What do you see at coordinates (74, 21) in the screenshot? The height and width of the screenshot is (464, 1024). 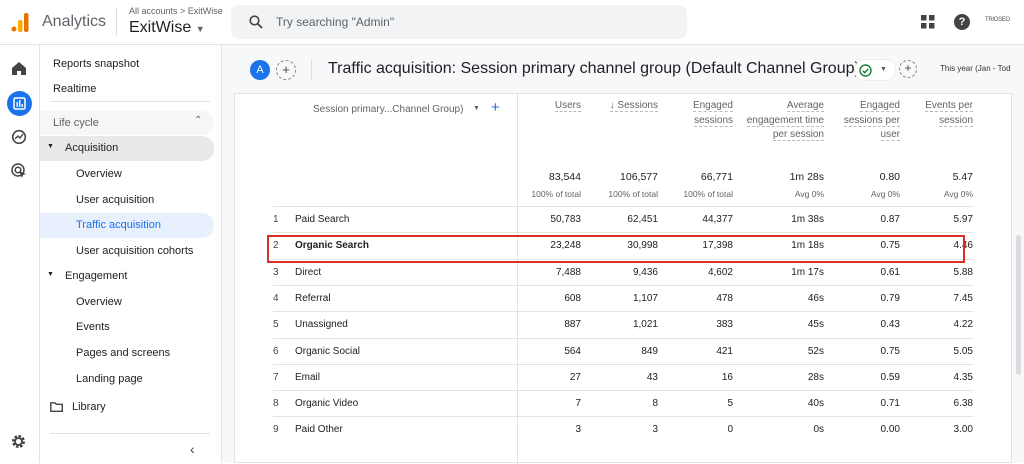 I see `product-name: Analytics` at bounding box center [74, 21].